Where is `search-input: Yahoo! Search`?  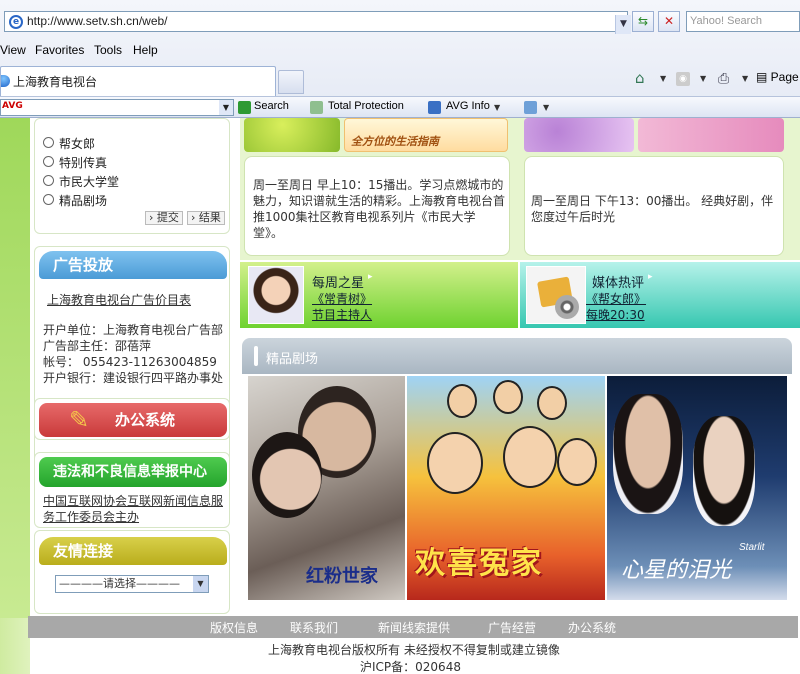
search-input: Yahoo! Search is located at coordinates (743, 21).